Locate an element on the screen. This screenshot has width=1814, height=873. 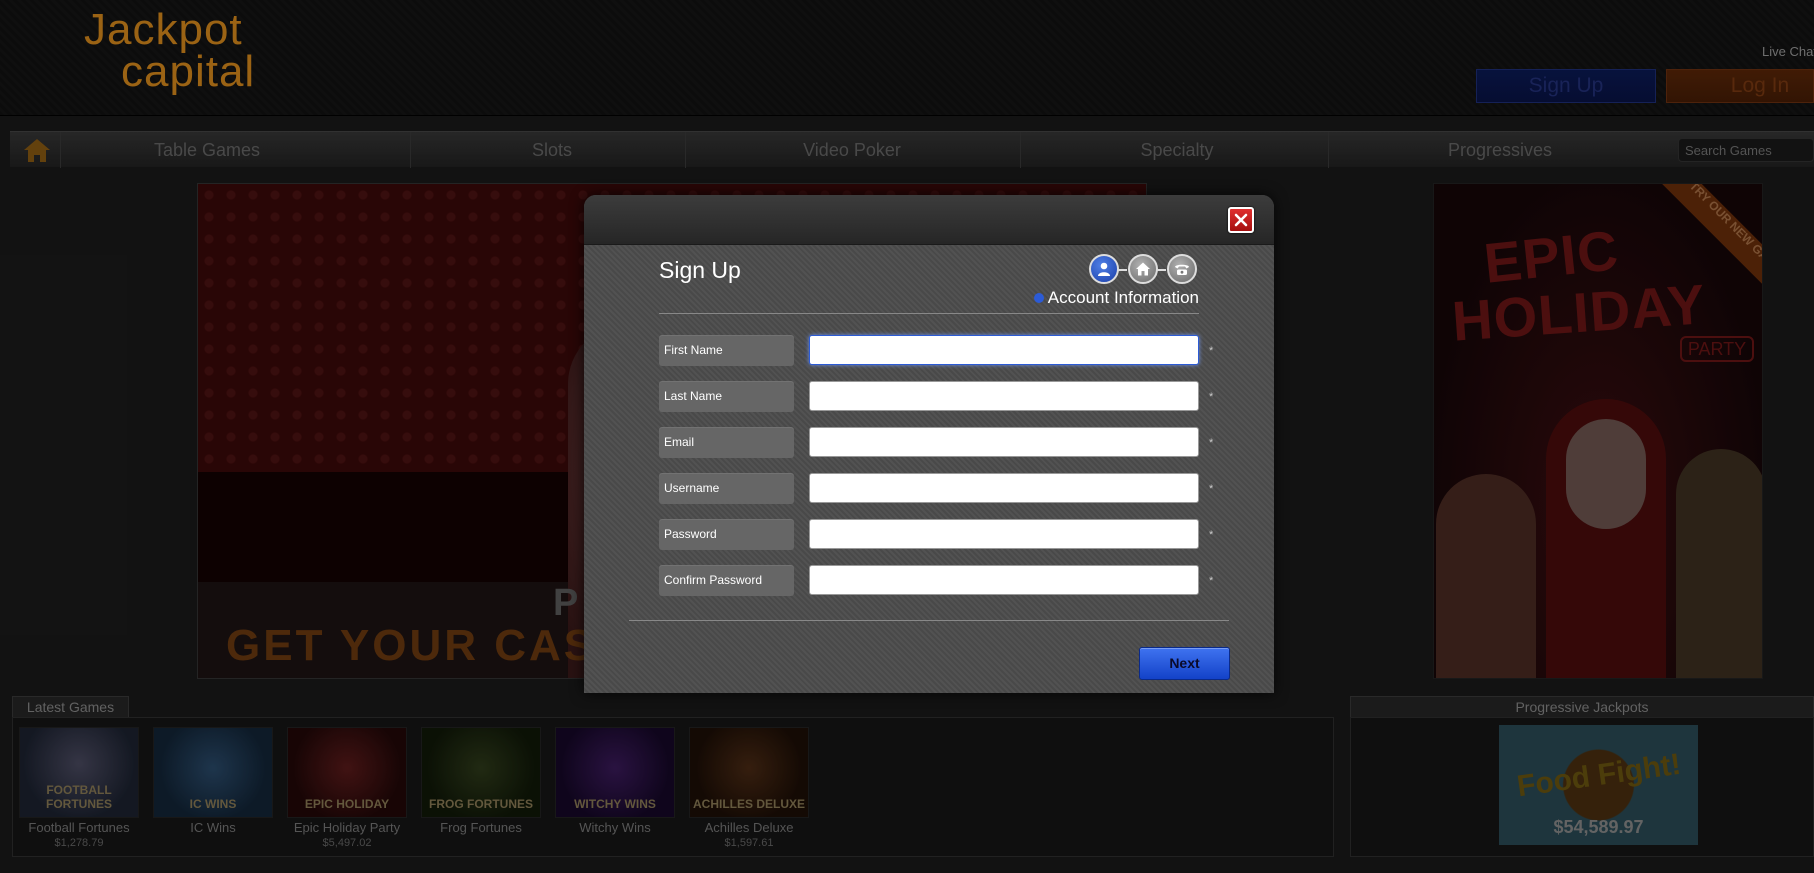
modal-title: Sign Up is located at coordinates (700, 270).